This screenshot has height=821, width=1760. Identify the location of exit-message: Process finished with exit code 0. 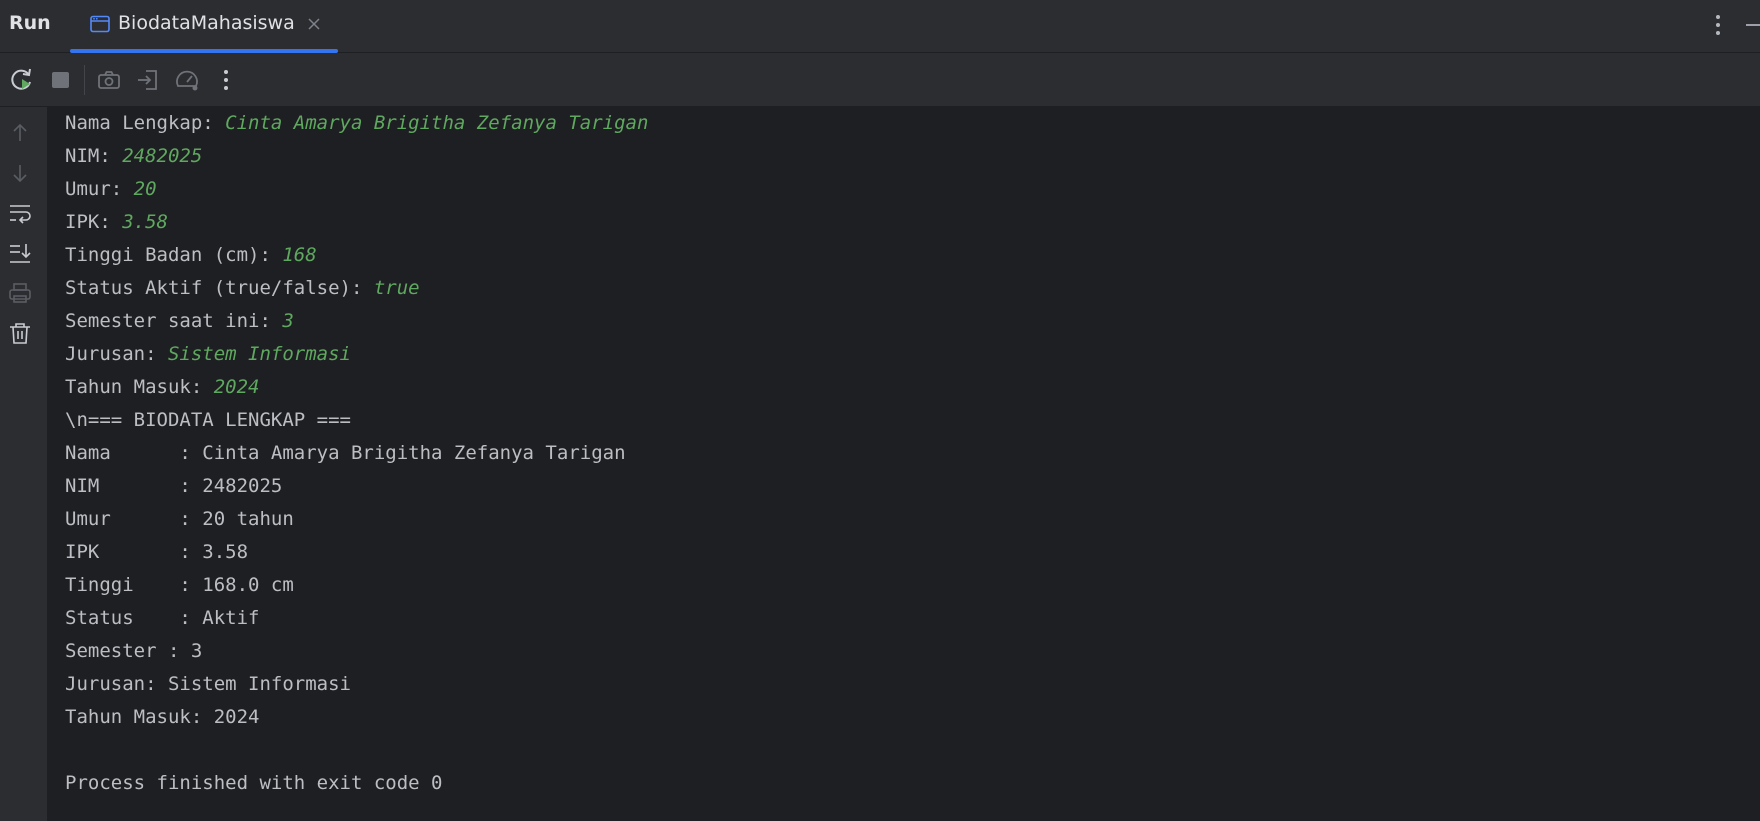
(254, 783).